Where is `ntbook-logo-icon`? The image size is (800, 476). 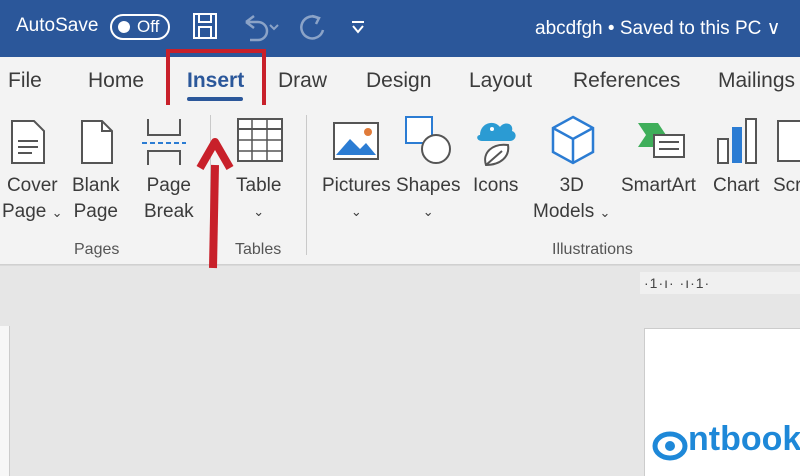
ntbook-logo-icon is located at coordinates (672, 446).